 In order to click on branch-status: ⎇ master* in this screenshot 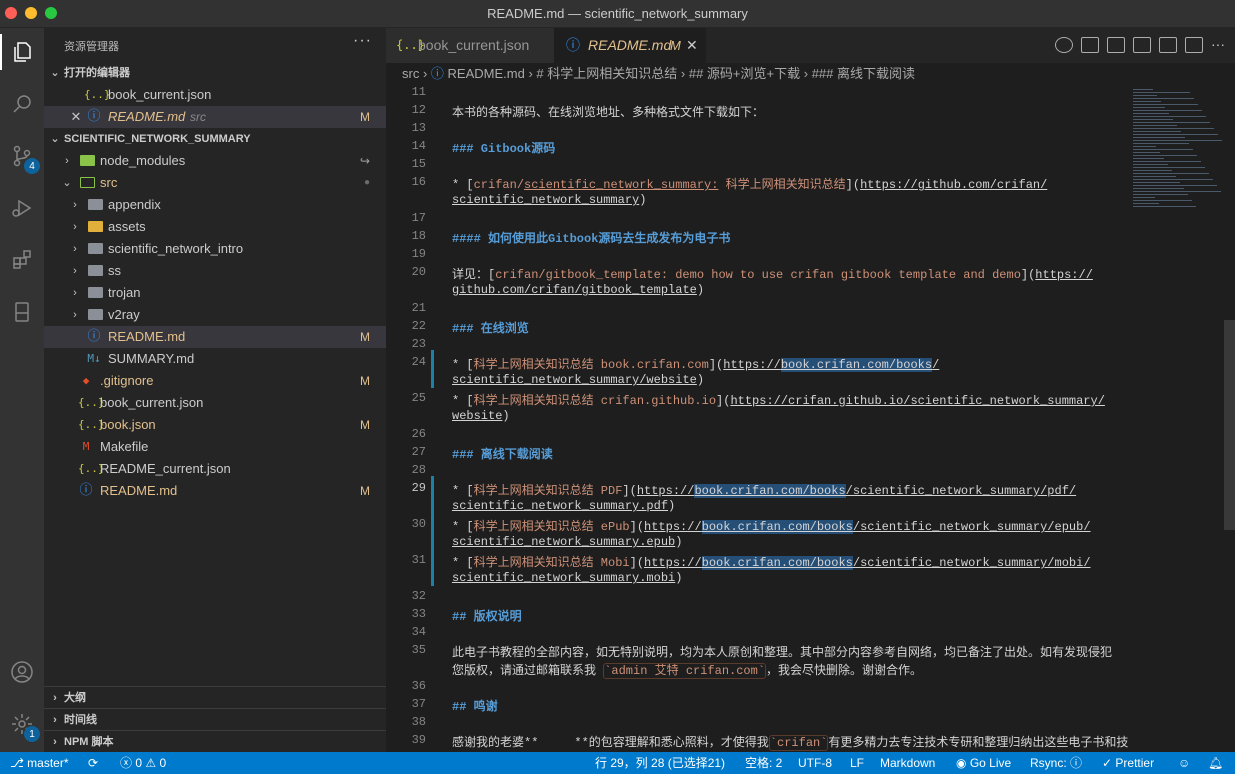, I will do `click(39, 763)`.